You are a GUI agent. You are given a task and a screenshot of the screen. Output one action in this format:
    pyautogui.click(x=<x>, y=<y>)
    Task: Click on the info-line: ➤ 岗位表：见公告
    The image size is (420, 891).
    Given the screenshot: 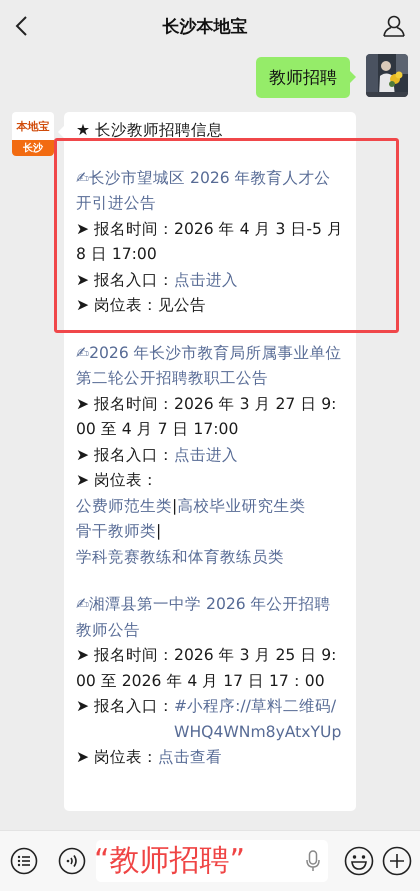 What is the action you would take?
    pyautogui.click(x=142, y=305)
    